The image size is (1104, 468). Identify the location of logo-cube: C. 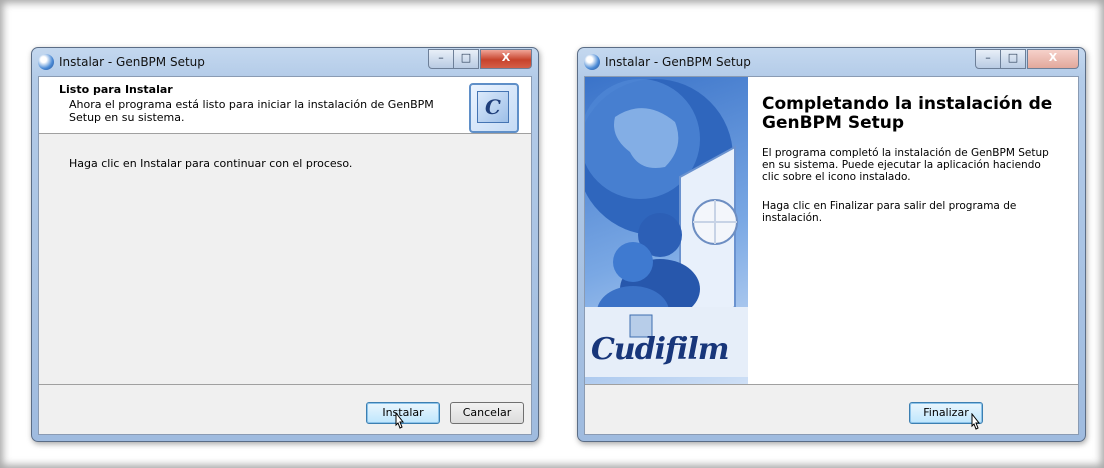
(493, 107).